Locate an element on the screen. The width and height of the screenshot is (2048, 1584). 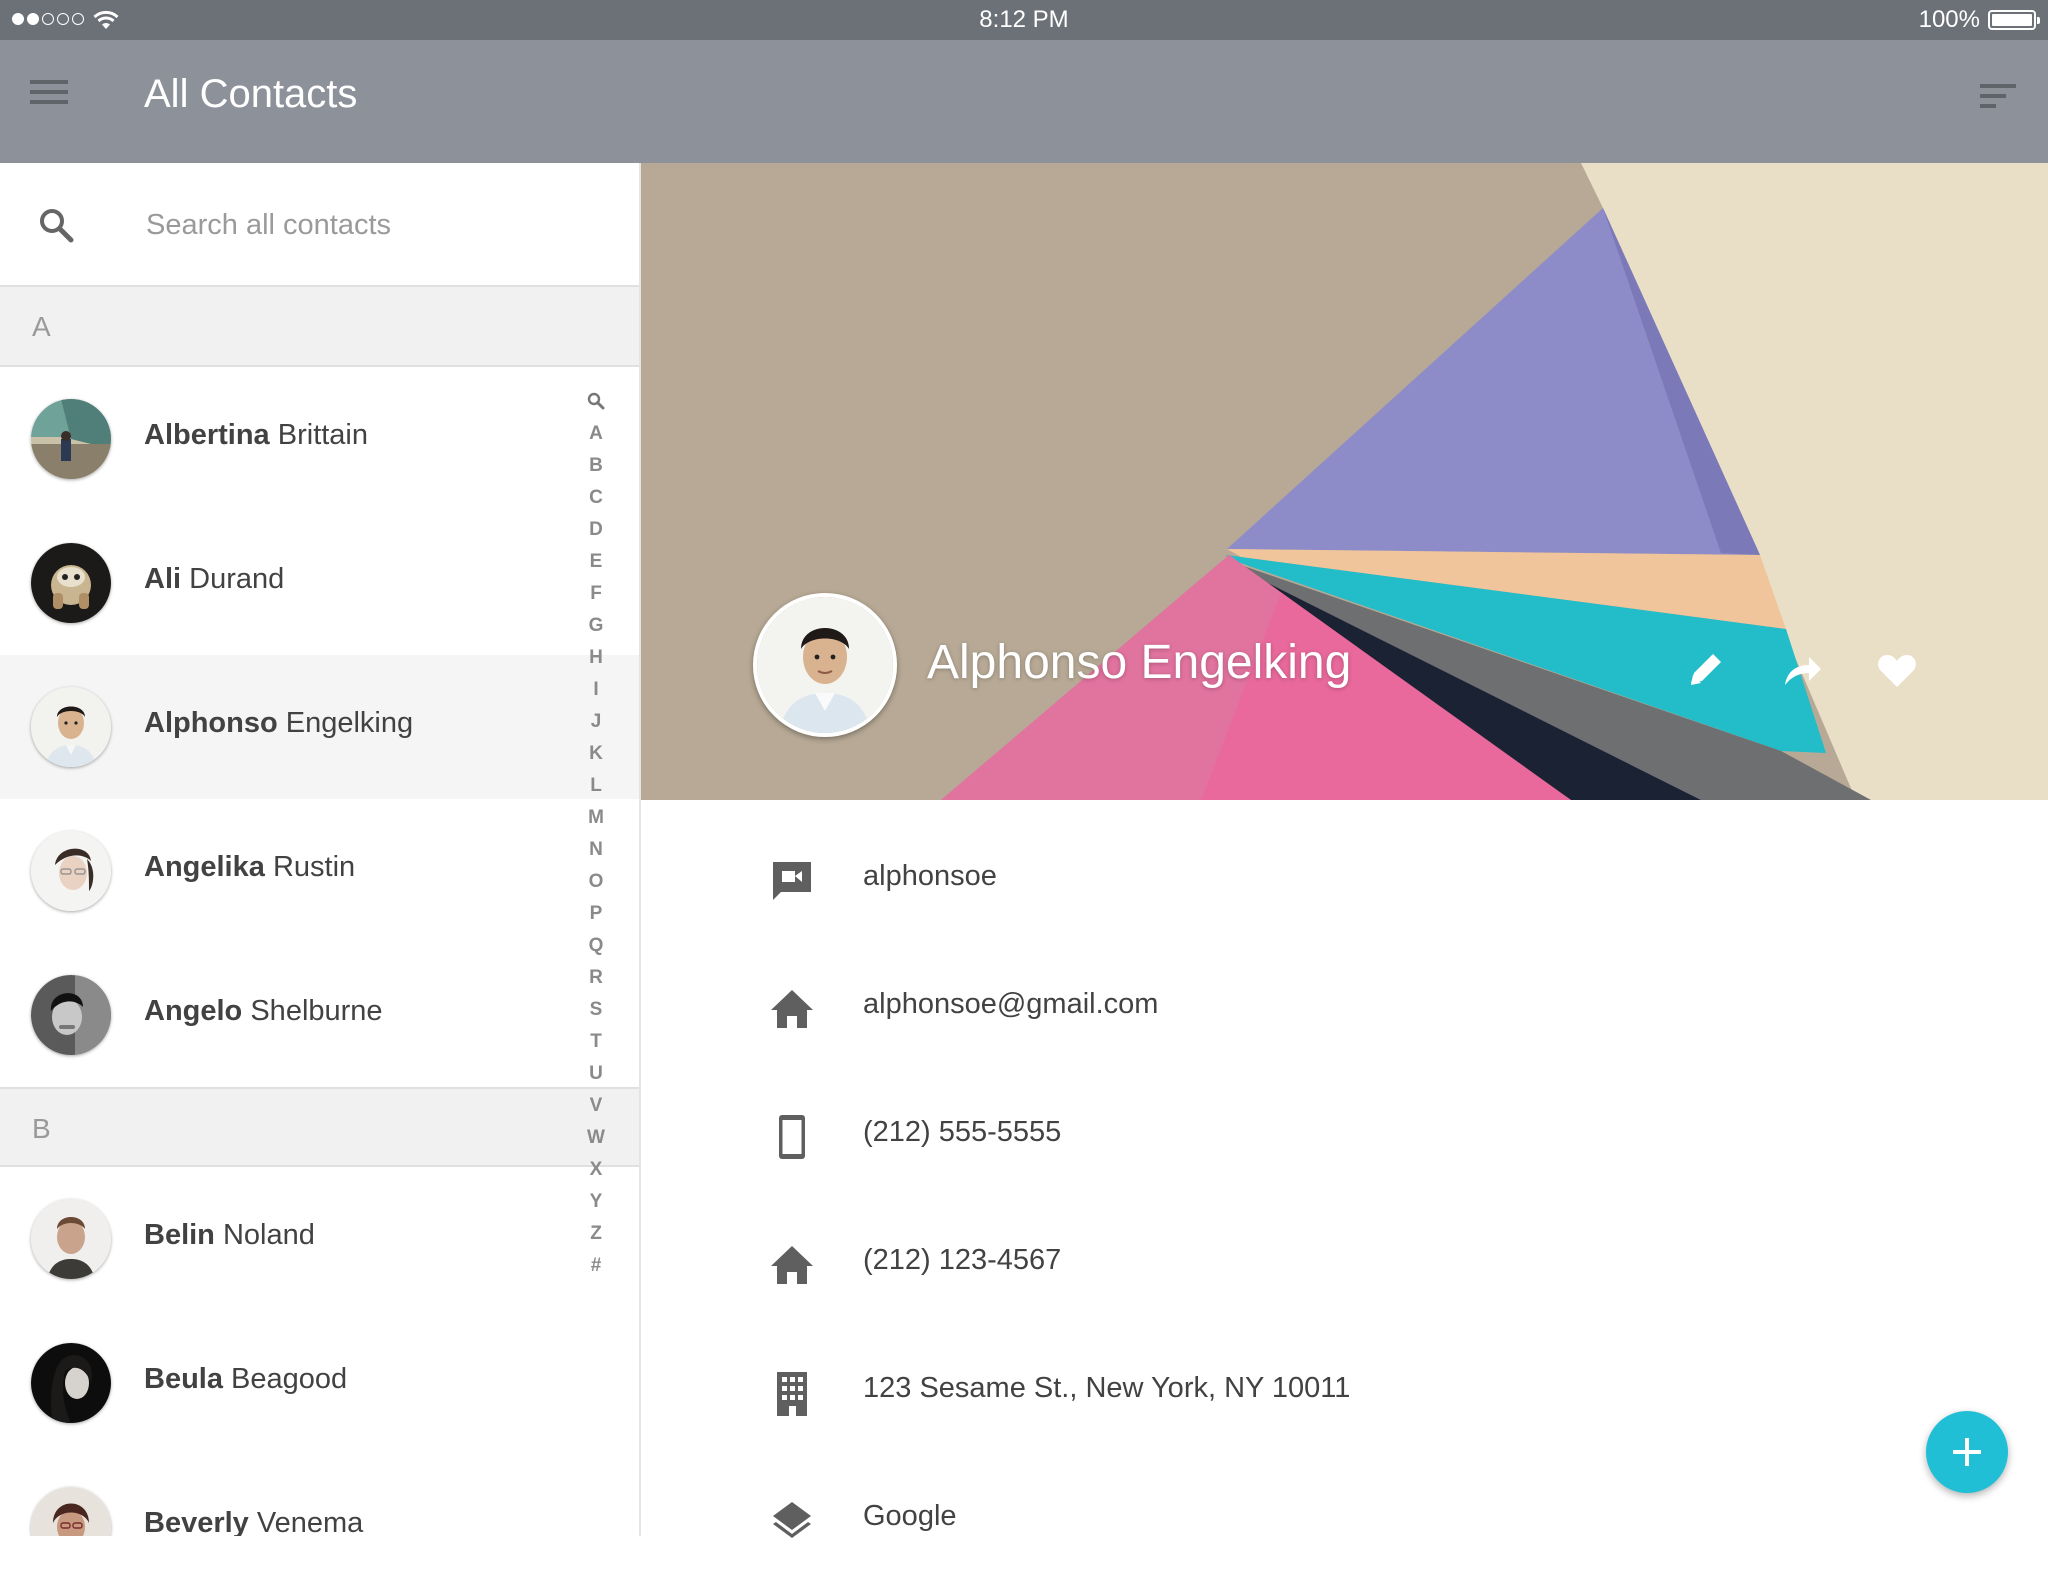
contact-name: Beula Beagood is located at coordinates (246, 1379).